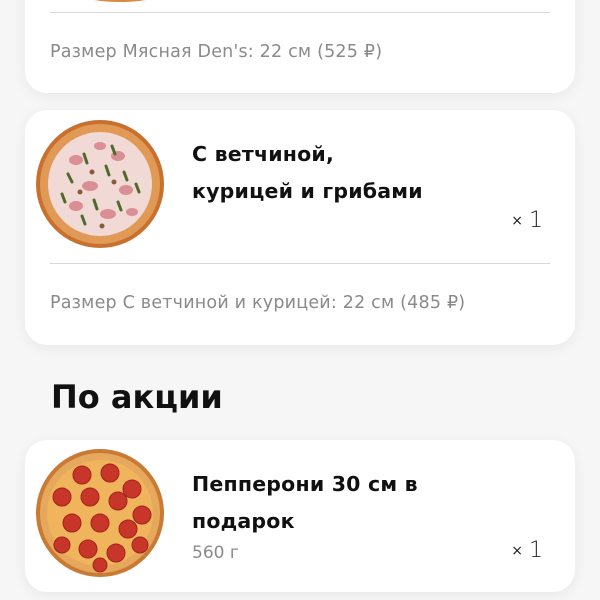  Describe the element at coordinates (215, 553) in the screenshot. I see `item-weight: 560 г` at that location.